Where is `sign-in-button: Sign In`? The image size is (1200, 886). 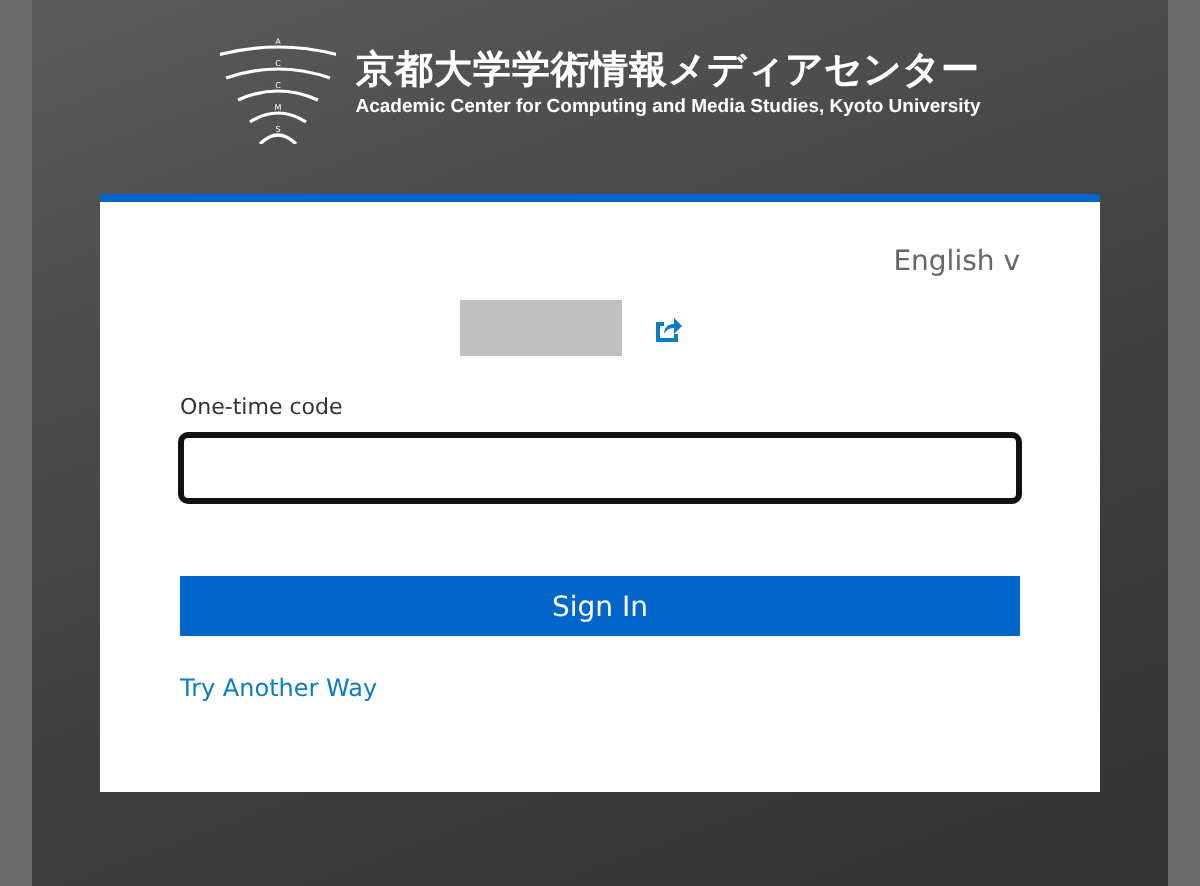
sign-in-button: Sign In is located at coordinates (600, 605).